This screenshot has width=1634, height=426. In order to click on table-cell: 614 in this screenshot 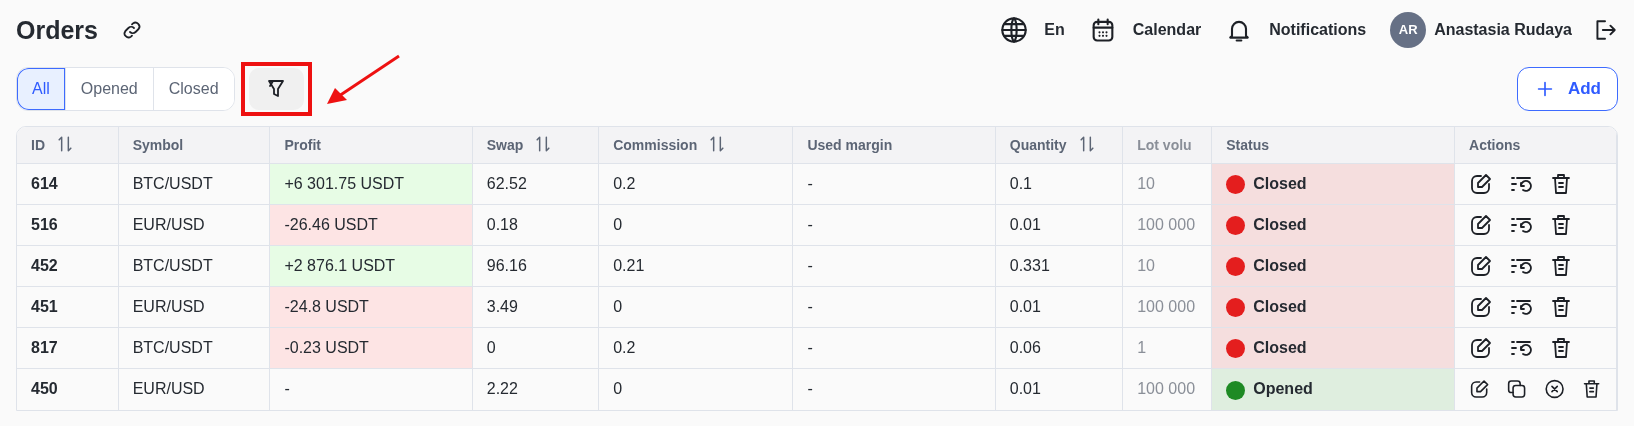, I will do `click(44, 183)`.